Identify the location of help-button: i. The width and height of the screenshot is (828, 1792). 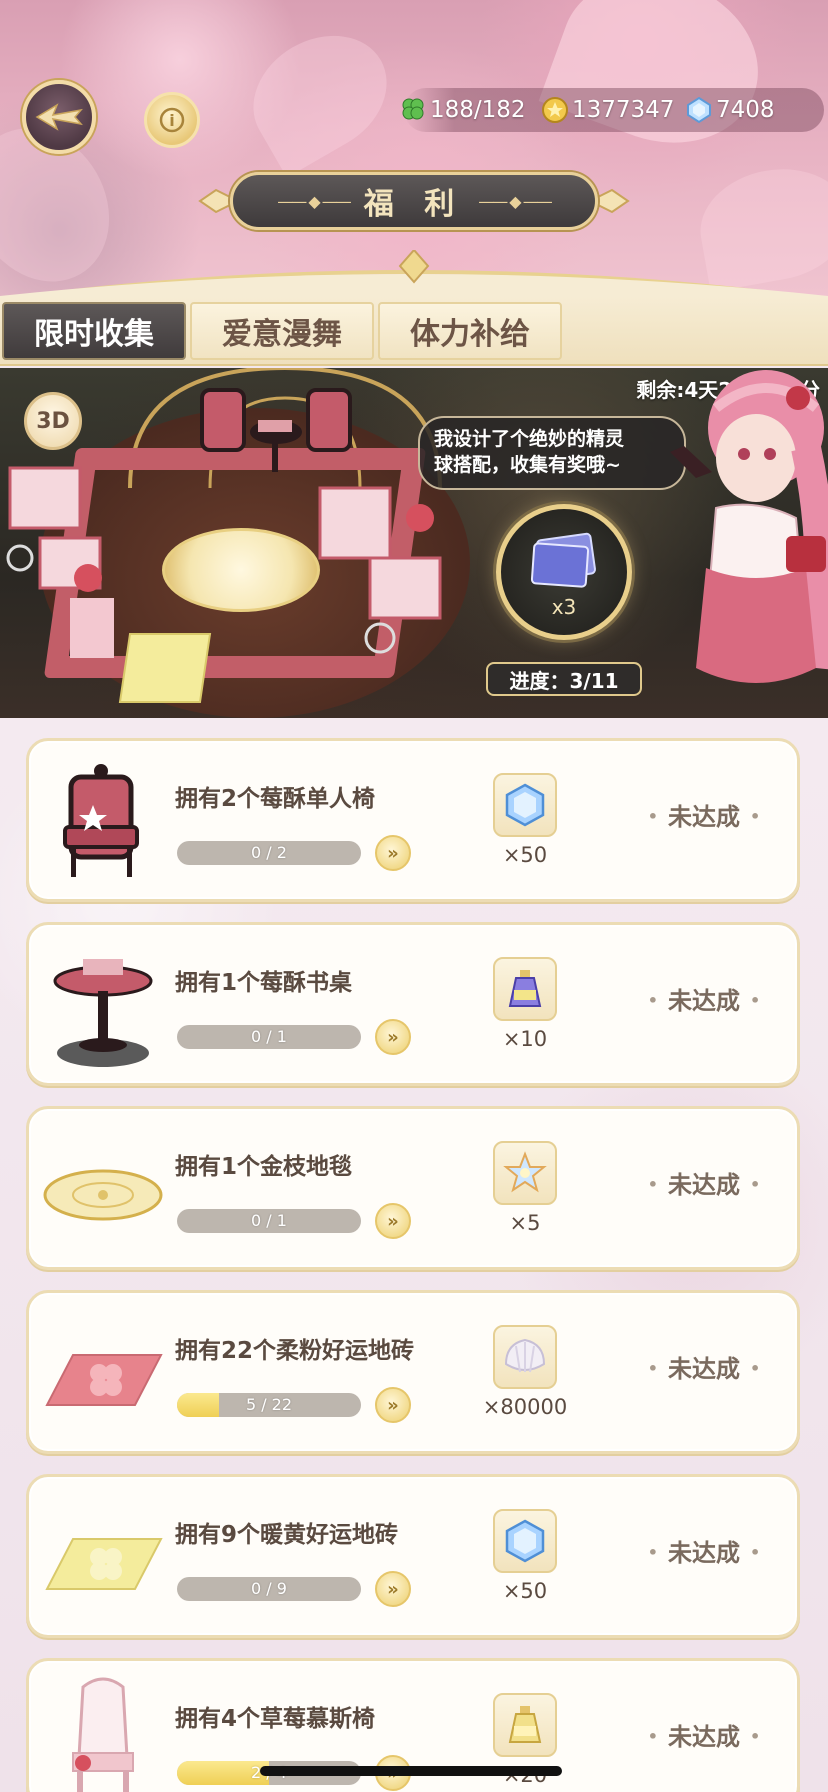
(172, 120).